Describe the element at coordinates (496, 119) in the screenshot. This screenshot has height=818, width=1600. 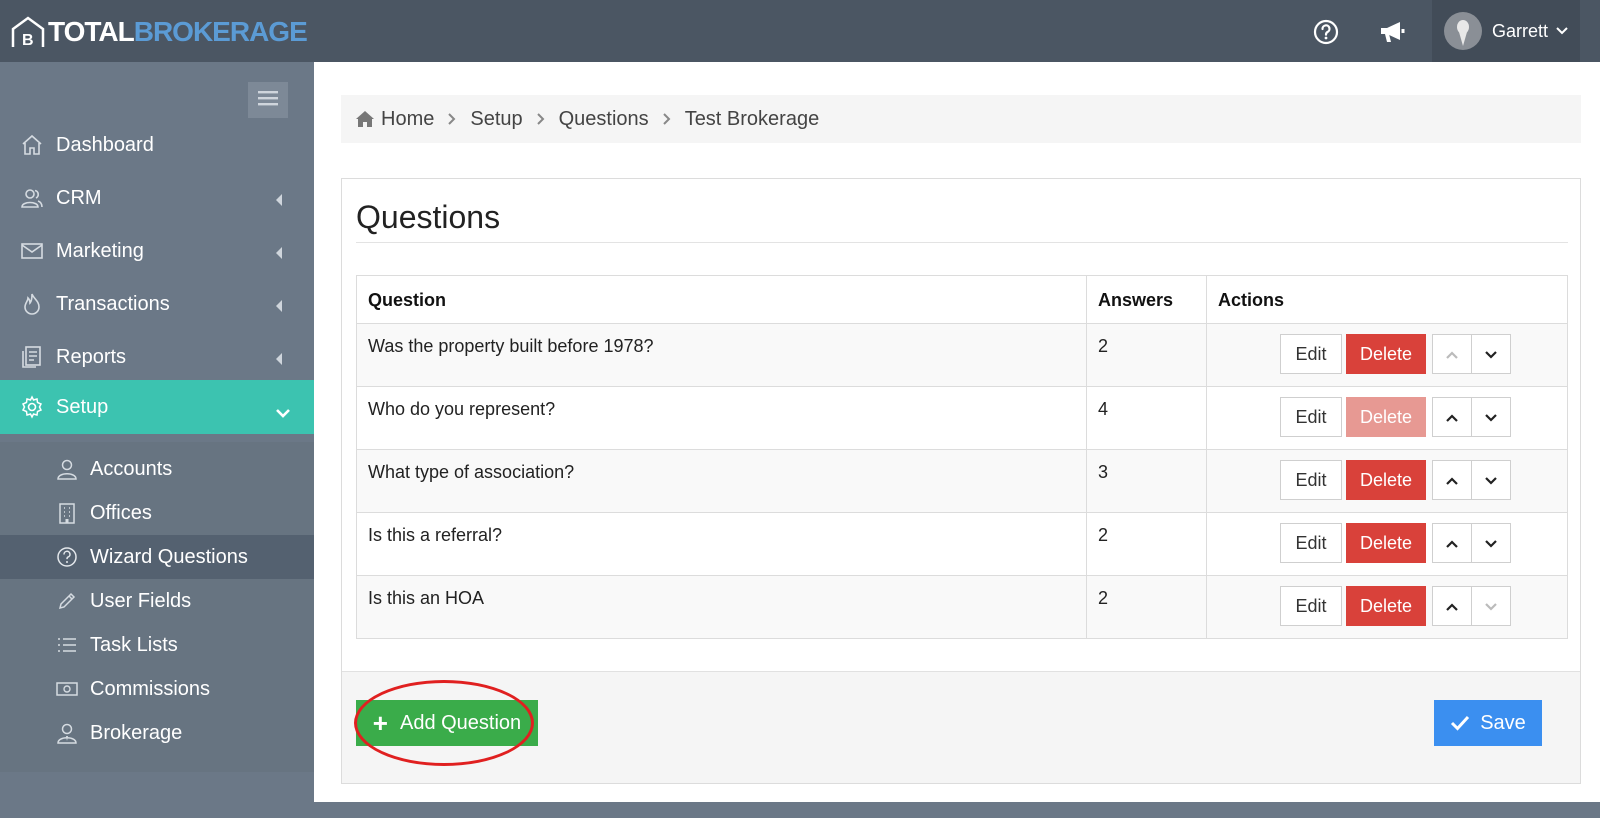
I see `breadcrumb-setup: Setup` at that location.